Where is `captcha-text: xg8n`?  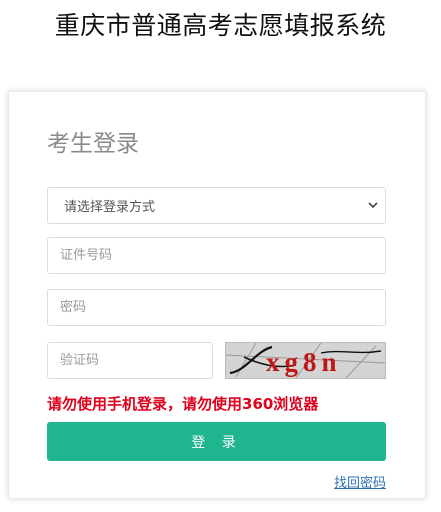
captcha-text: xg8n is located at coordinates (304, 362).